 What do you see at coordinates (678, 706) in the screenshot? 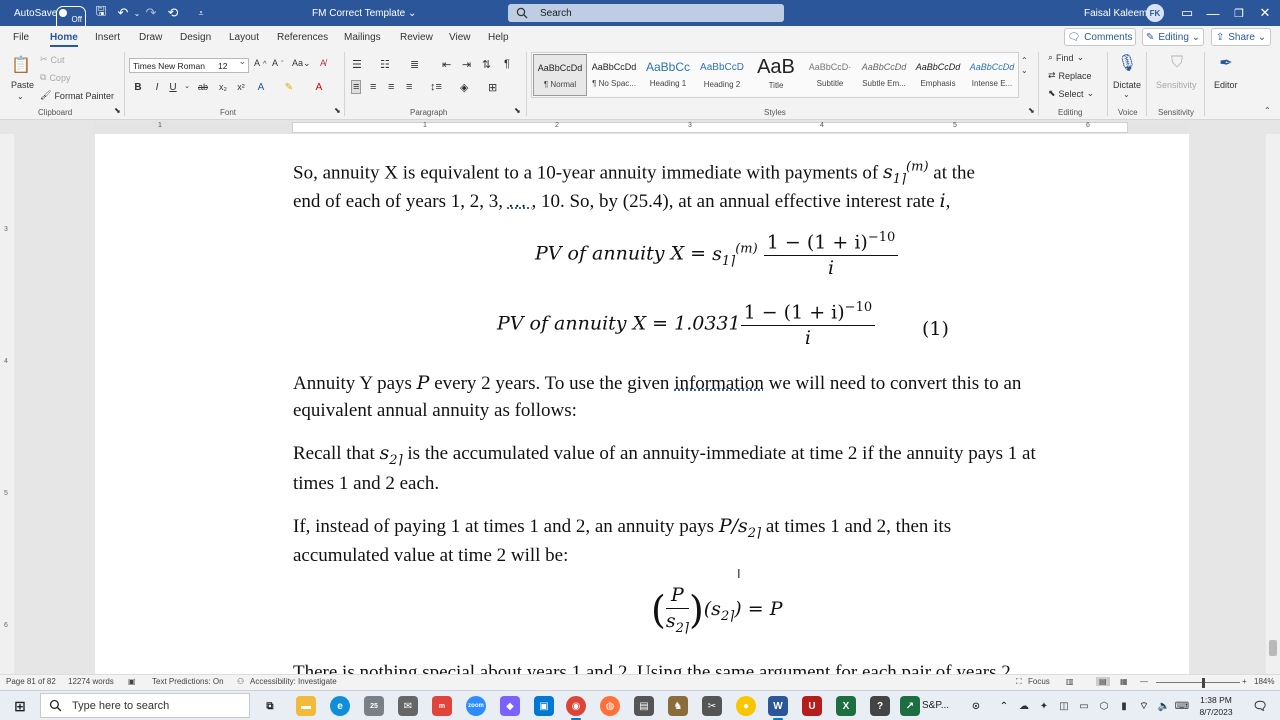
I see `app-icon: ♞` at bounding box center [678, 706].